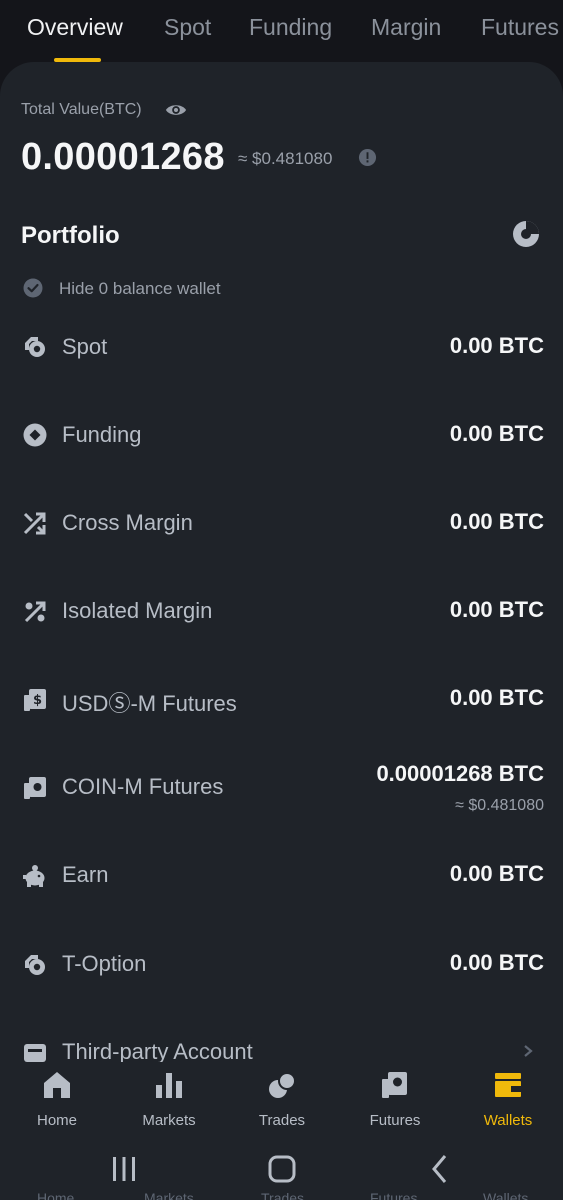 The height and width of the screenshot is (1200, 563). What do you see at coordinates (282, 1085) in the screenshot?
I see `trades-icon` at bounding box center [282, 1085].